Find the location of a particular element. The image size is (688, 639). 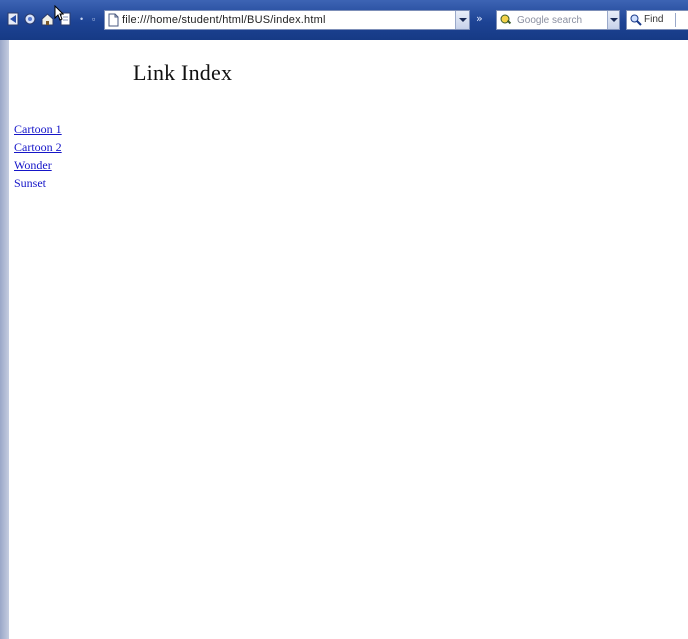

search-engine-icon is located at coordinates (506, 20).